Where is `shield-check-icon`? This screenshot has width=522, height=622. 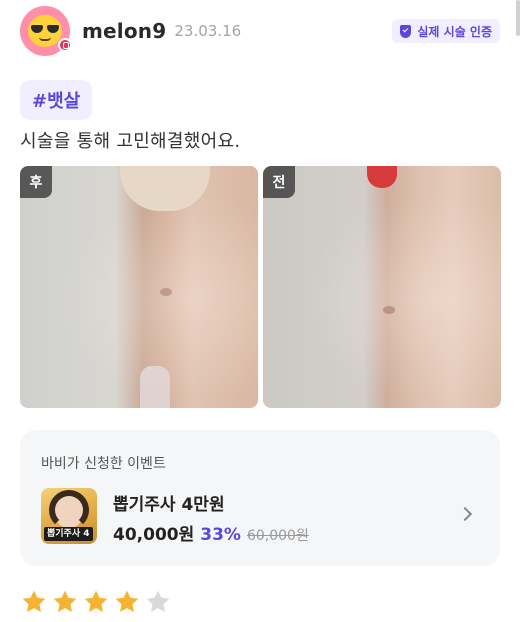 shield-check-icon is located at coordinates (406, 31).